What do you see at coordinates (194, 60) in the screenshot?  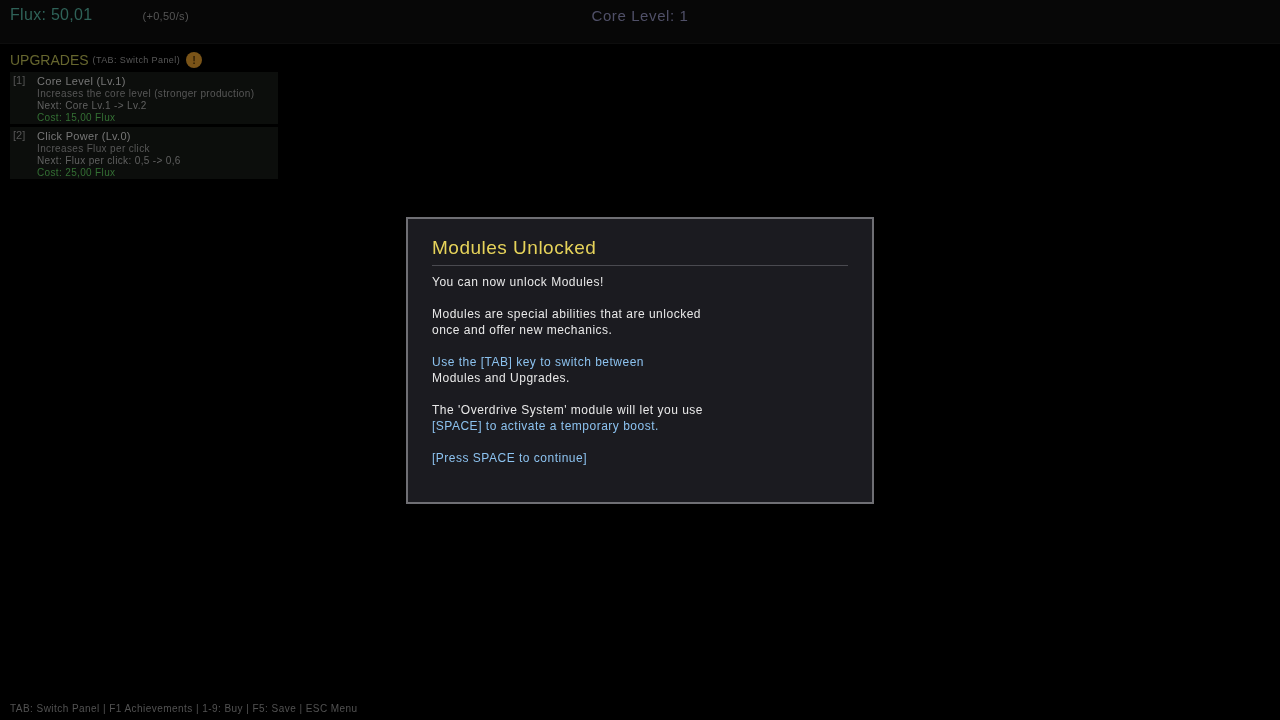 I see `alert-badge: !` at bounding box center [194, 60].